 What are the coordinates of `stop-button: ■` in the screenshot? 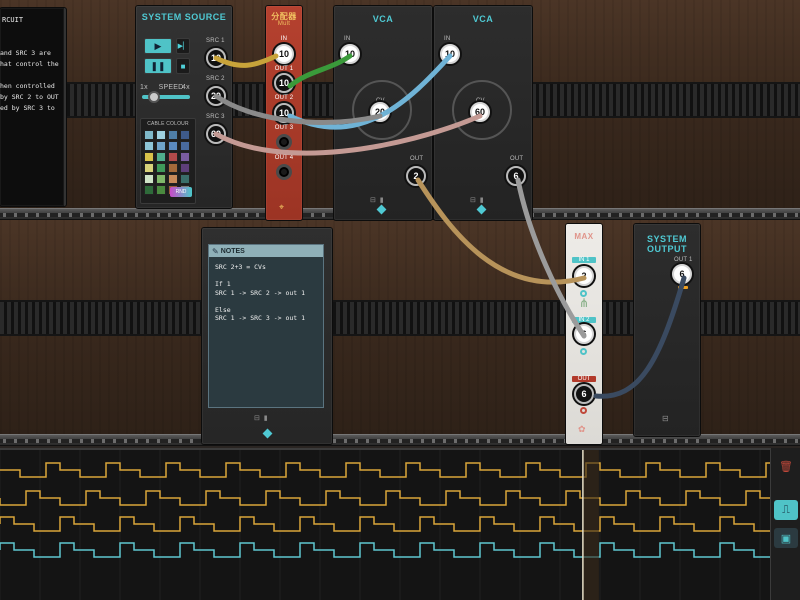 It's located at (183, 66).